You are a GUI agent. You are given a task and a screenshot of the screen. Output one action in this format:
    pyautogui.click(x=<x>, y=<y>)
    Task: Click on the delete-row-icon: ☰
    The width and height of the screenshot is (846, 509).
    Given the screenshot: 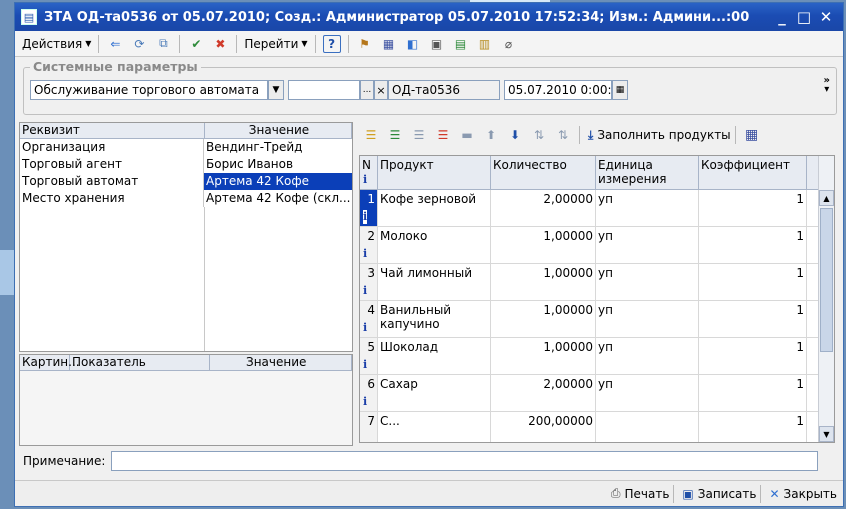 What is the action you would take?
    pyautogui.click(x=443, y=135)
    